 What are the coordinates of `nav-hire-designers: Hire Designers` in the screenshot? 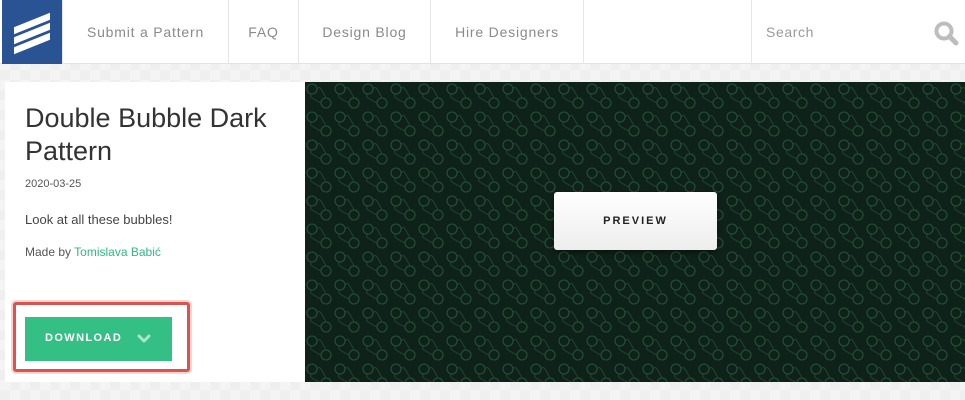 It's located at (507, 32).